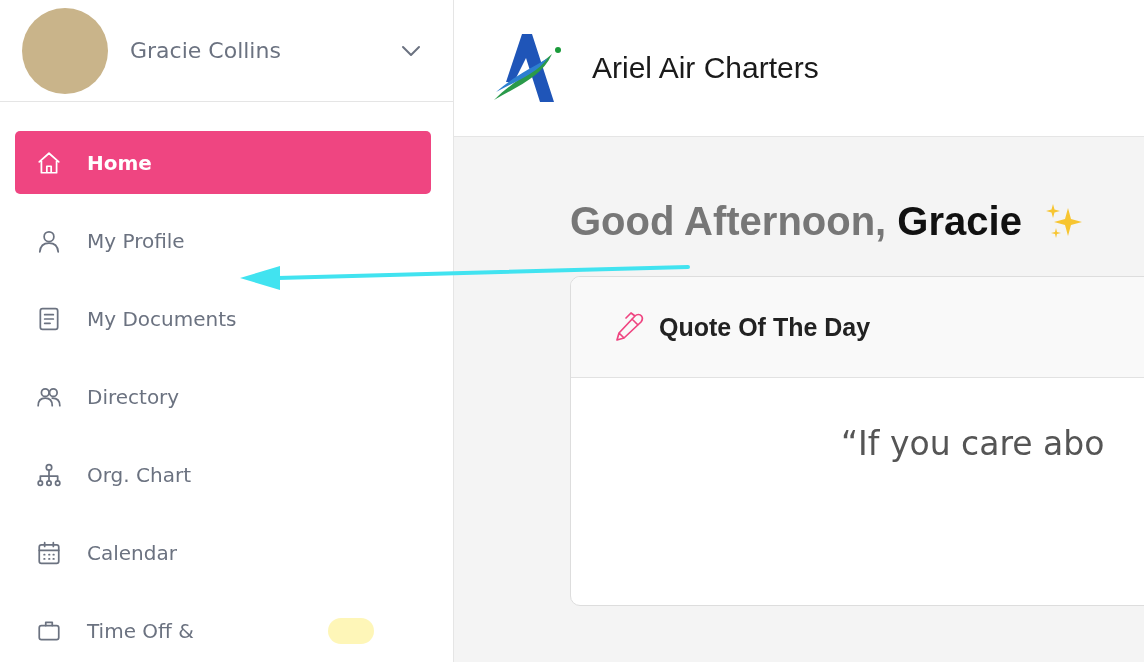 The height and width of the screenshot is (662, 1144). Describe the element at coordinates (223, 630) in the screenshot. I see `sidebar-item: Time Off &` at that location.